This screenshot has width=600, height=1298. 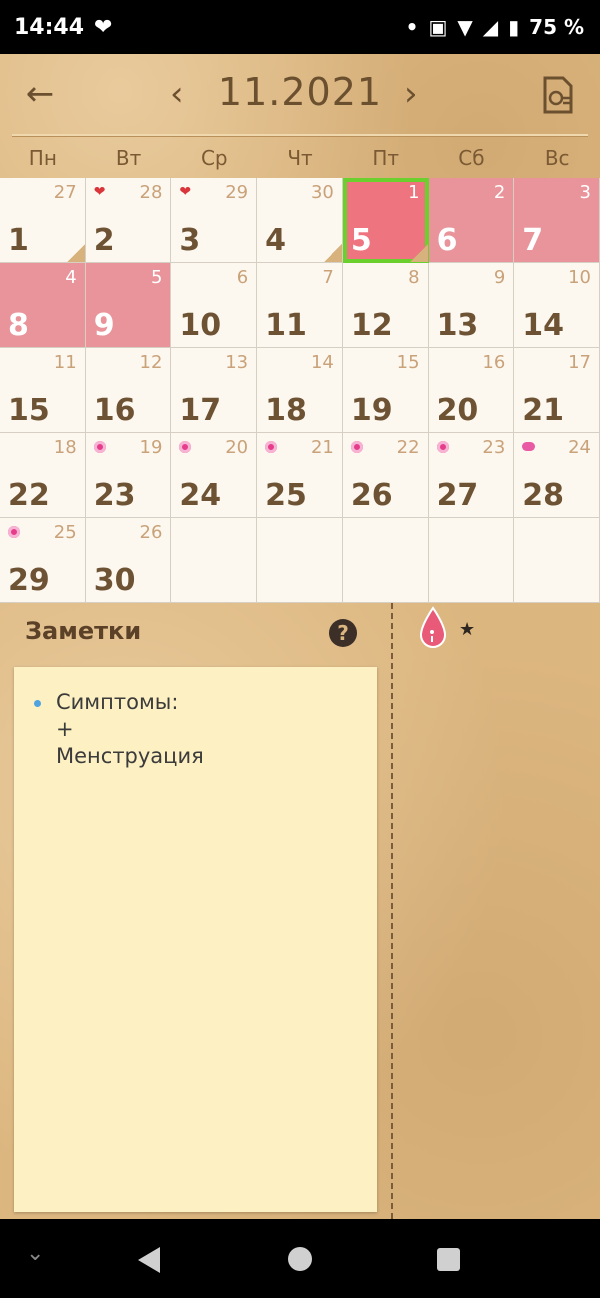 What do you see at coordinates (471, 220) in the screenshot?
I see `calendar-day-period: 26` at bounding box center [471, 220].